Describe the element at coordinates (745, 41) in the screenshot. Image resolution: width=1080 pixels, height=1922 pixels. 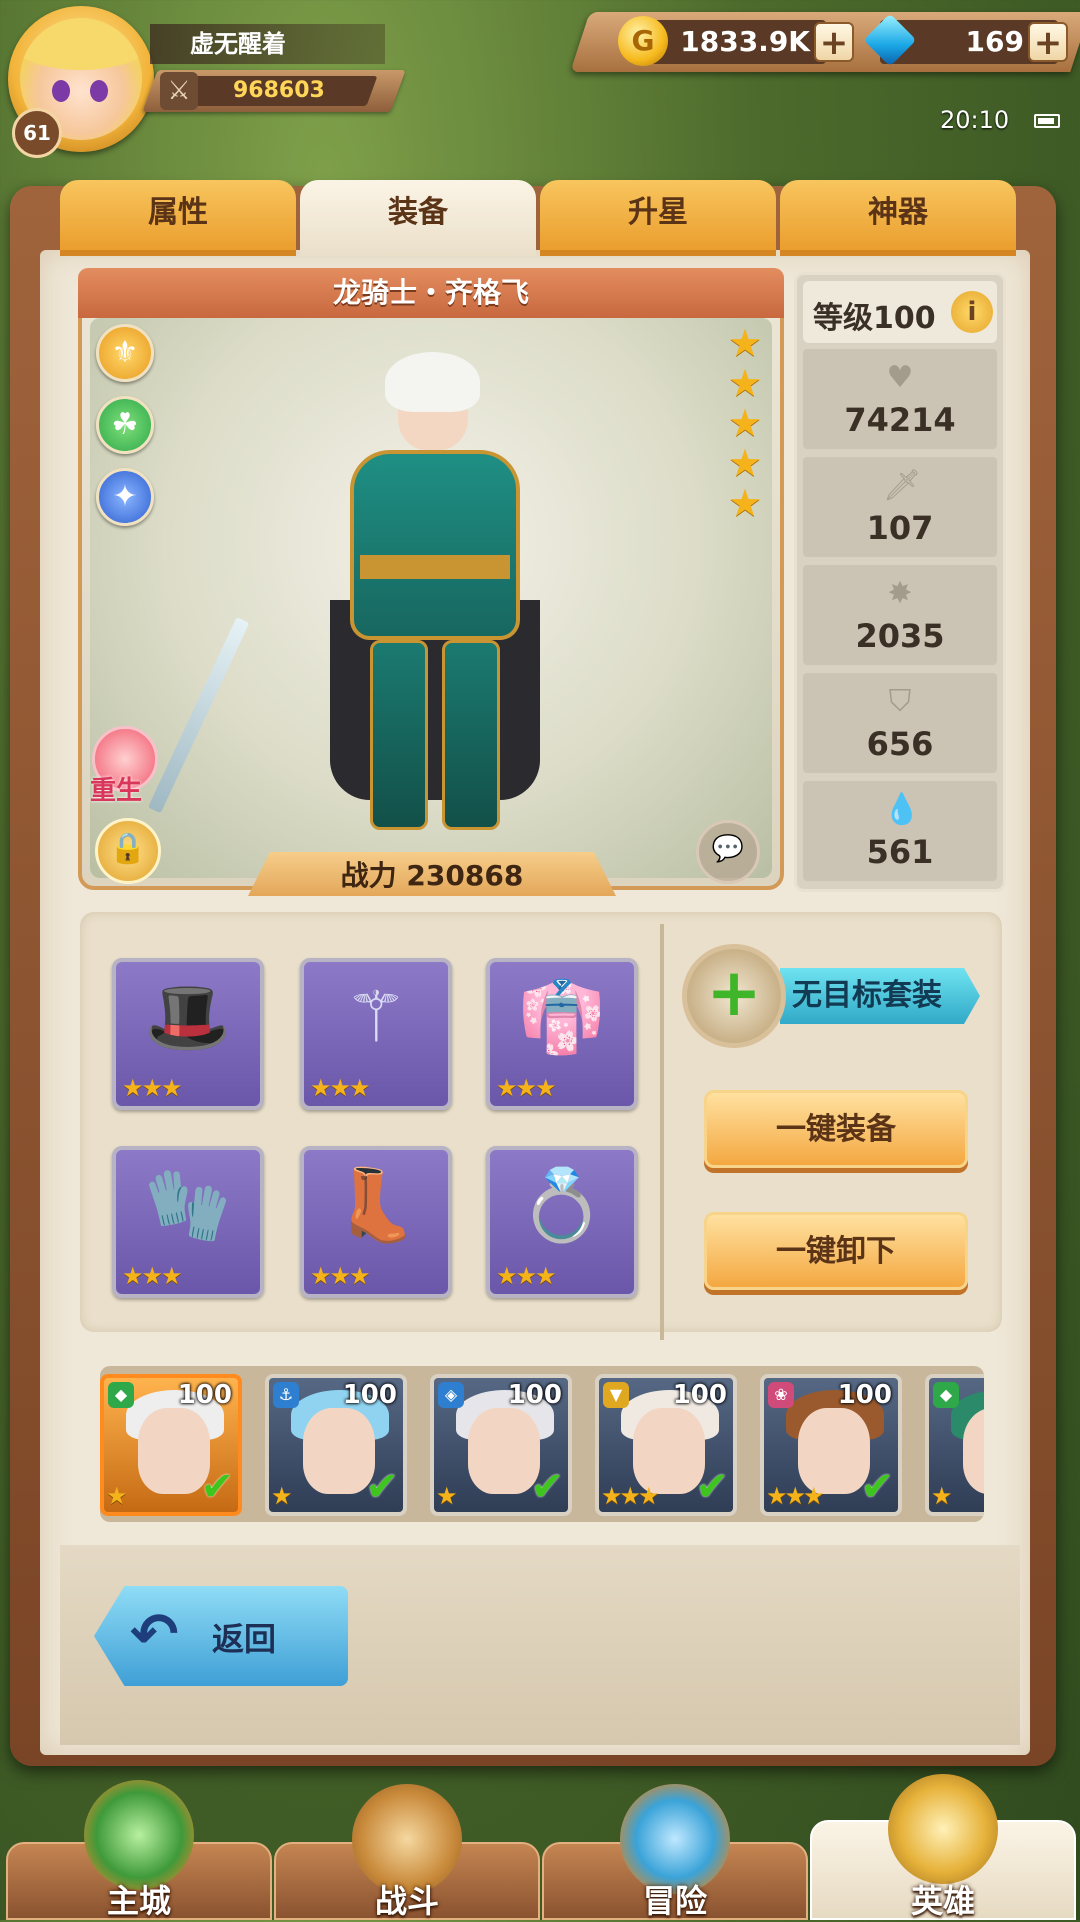
I see `gold-amount: 1833.9K` at that location.